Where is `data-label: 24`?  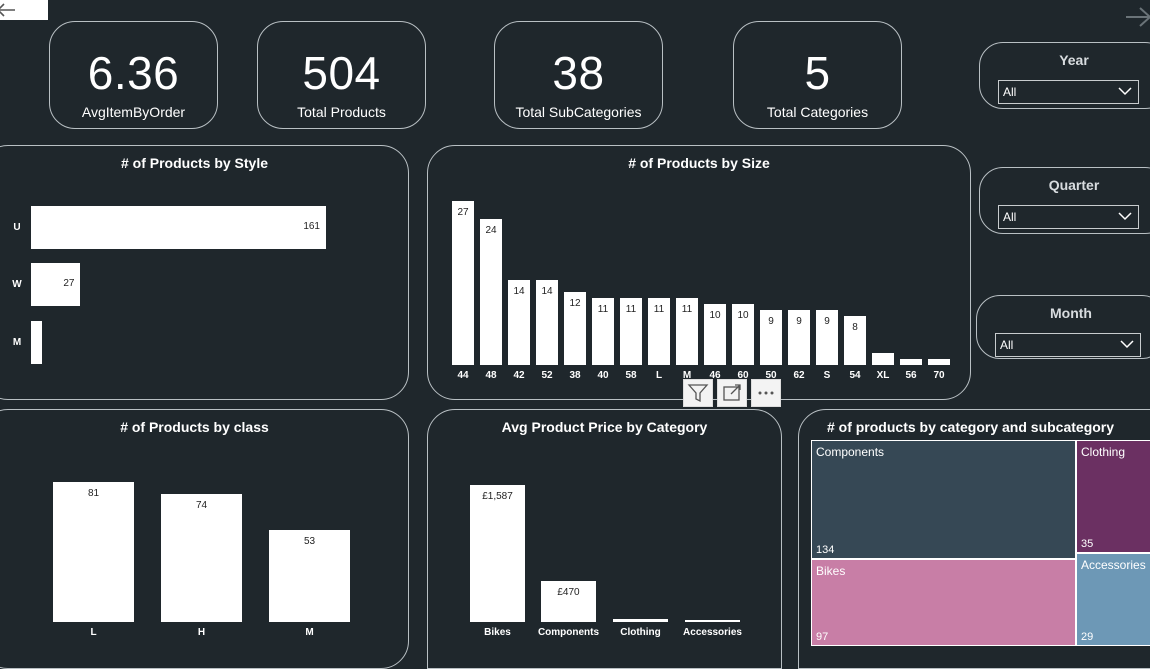 data-label: 24 is located at coordinates (491, 231).